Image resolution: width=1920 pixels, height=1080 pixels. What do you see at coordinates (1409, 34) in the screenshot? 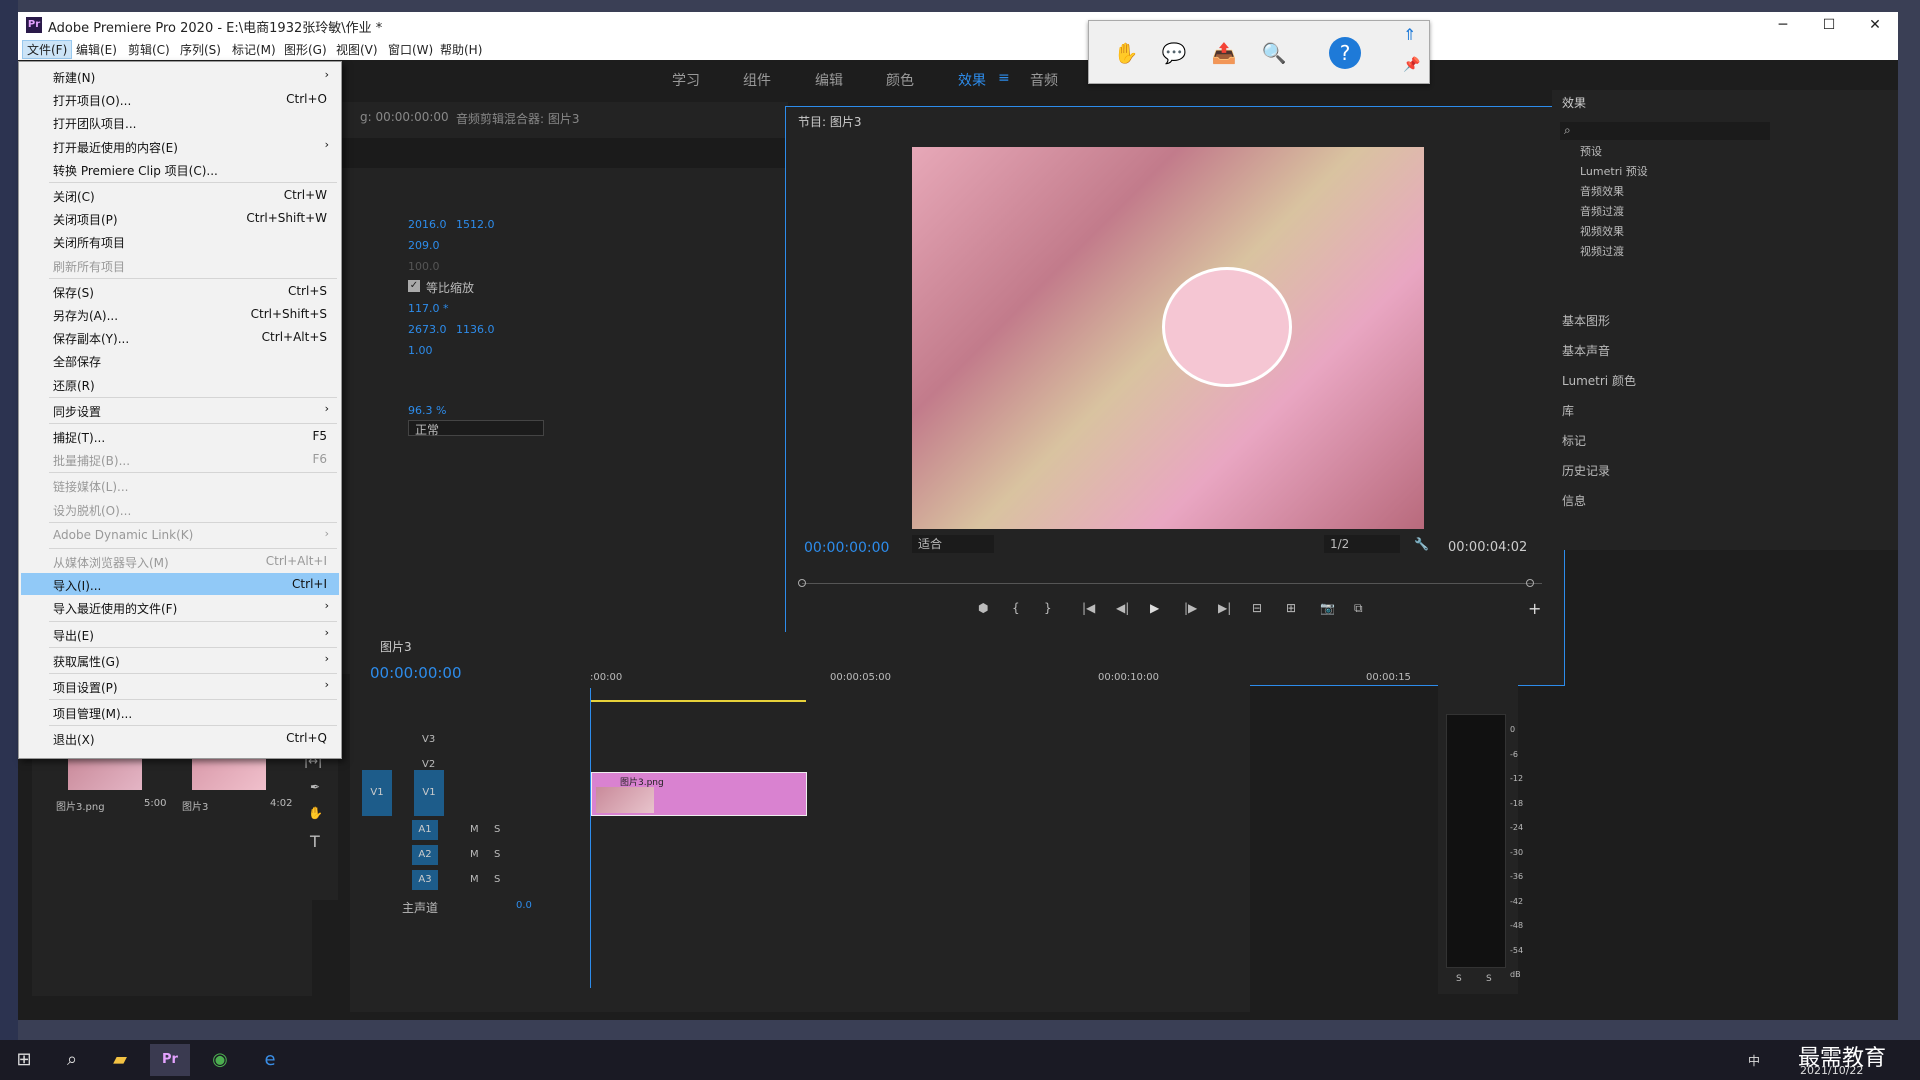
I see `collapse-icon: ⇑` at bounding box center [1409, 34].